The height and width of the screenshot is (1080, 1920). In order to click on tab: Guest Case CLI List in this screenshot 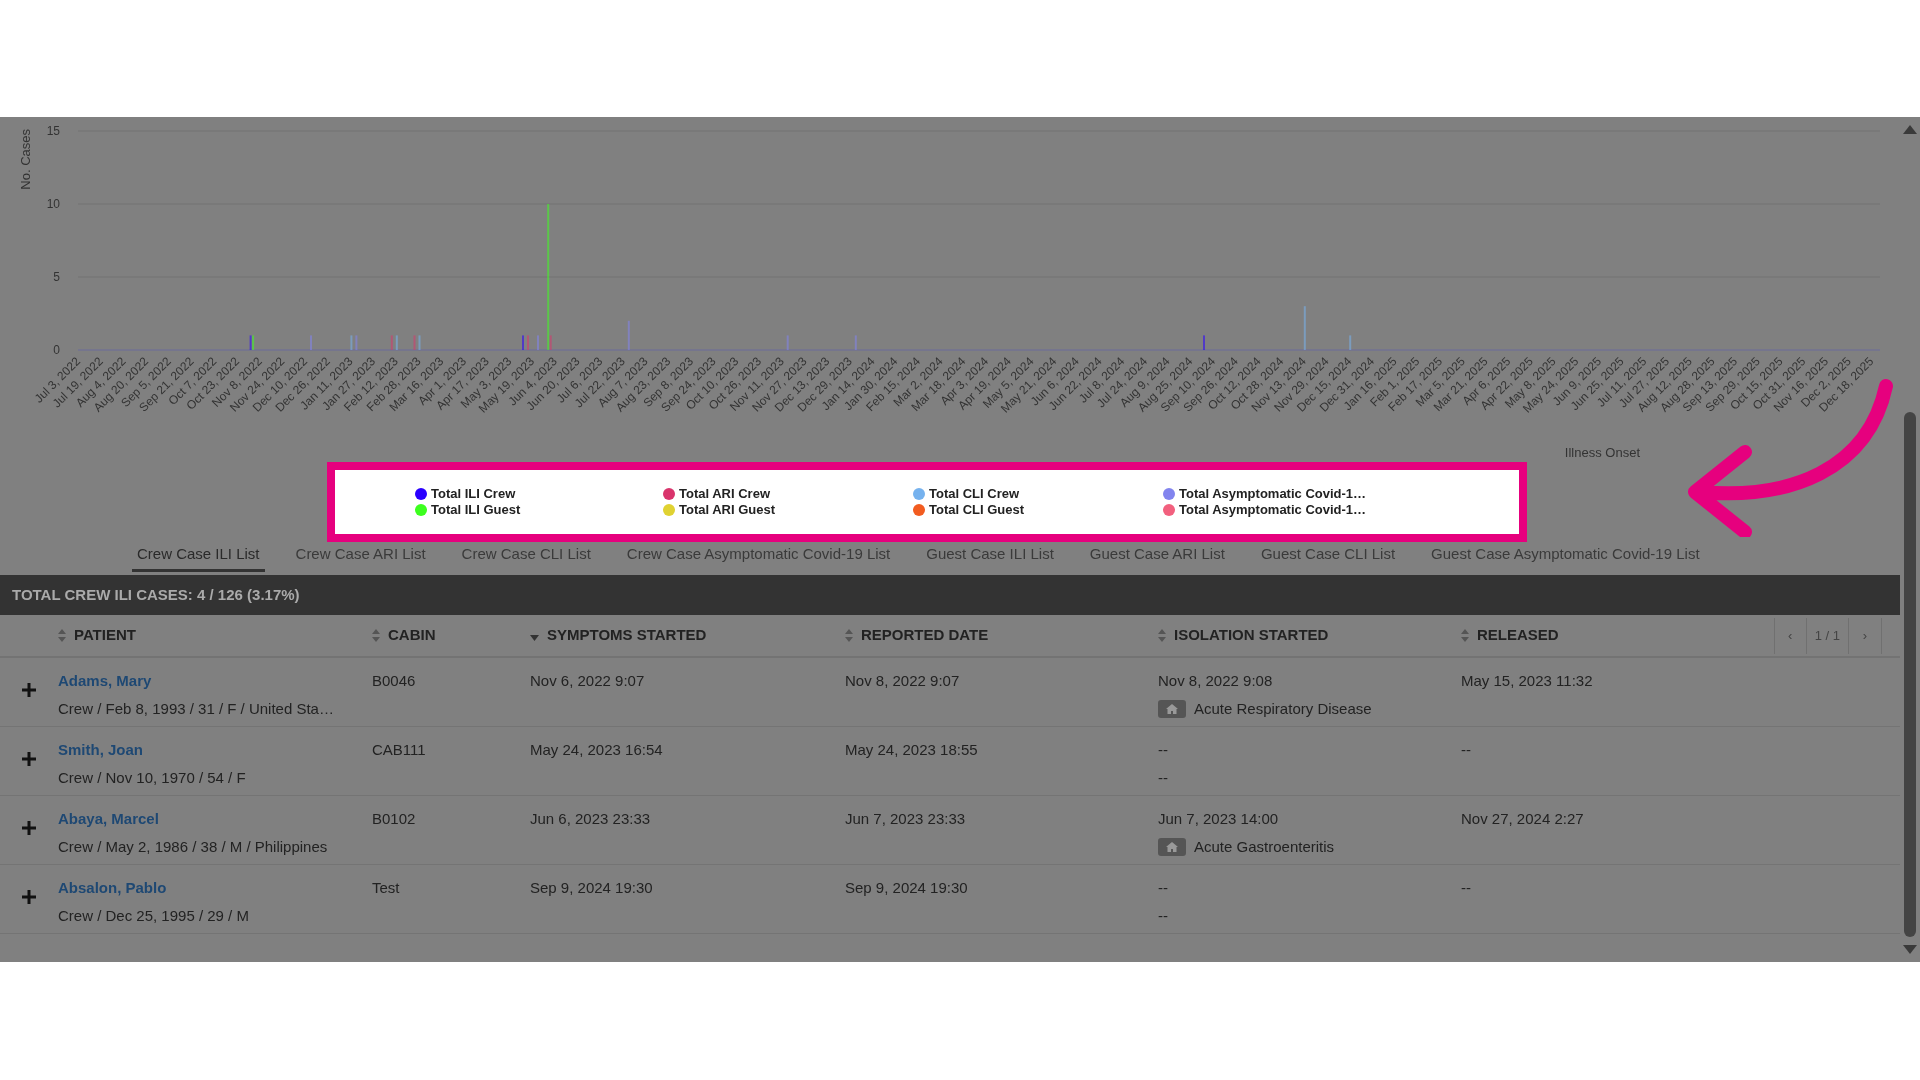, I will do `click(1328, 557)`.